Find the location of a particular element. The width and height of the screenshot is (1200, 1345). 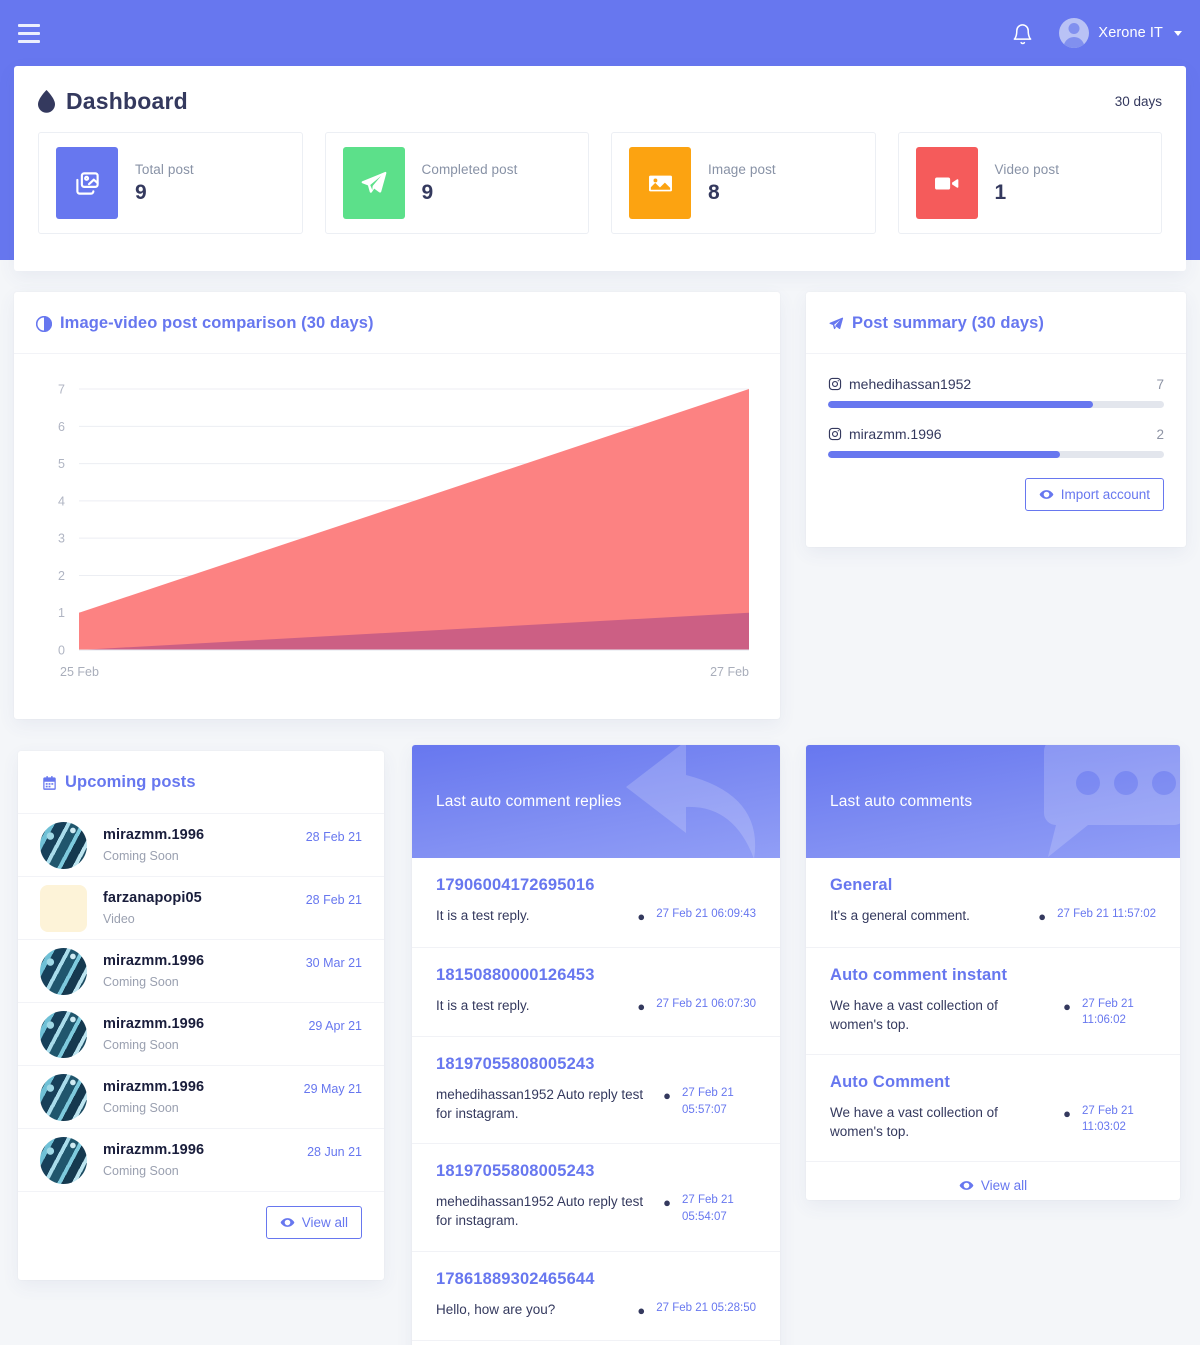

summary-progress-fill is located at coordinates (961, 404).